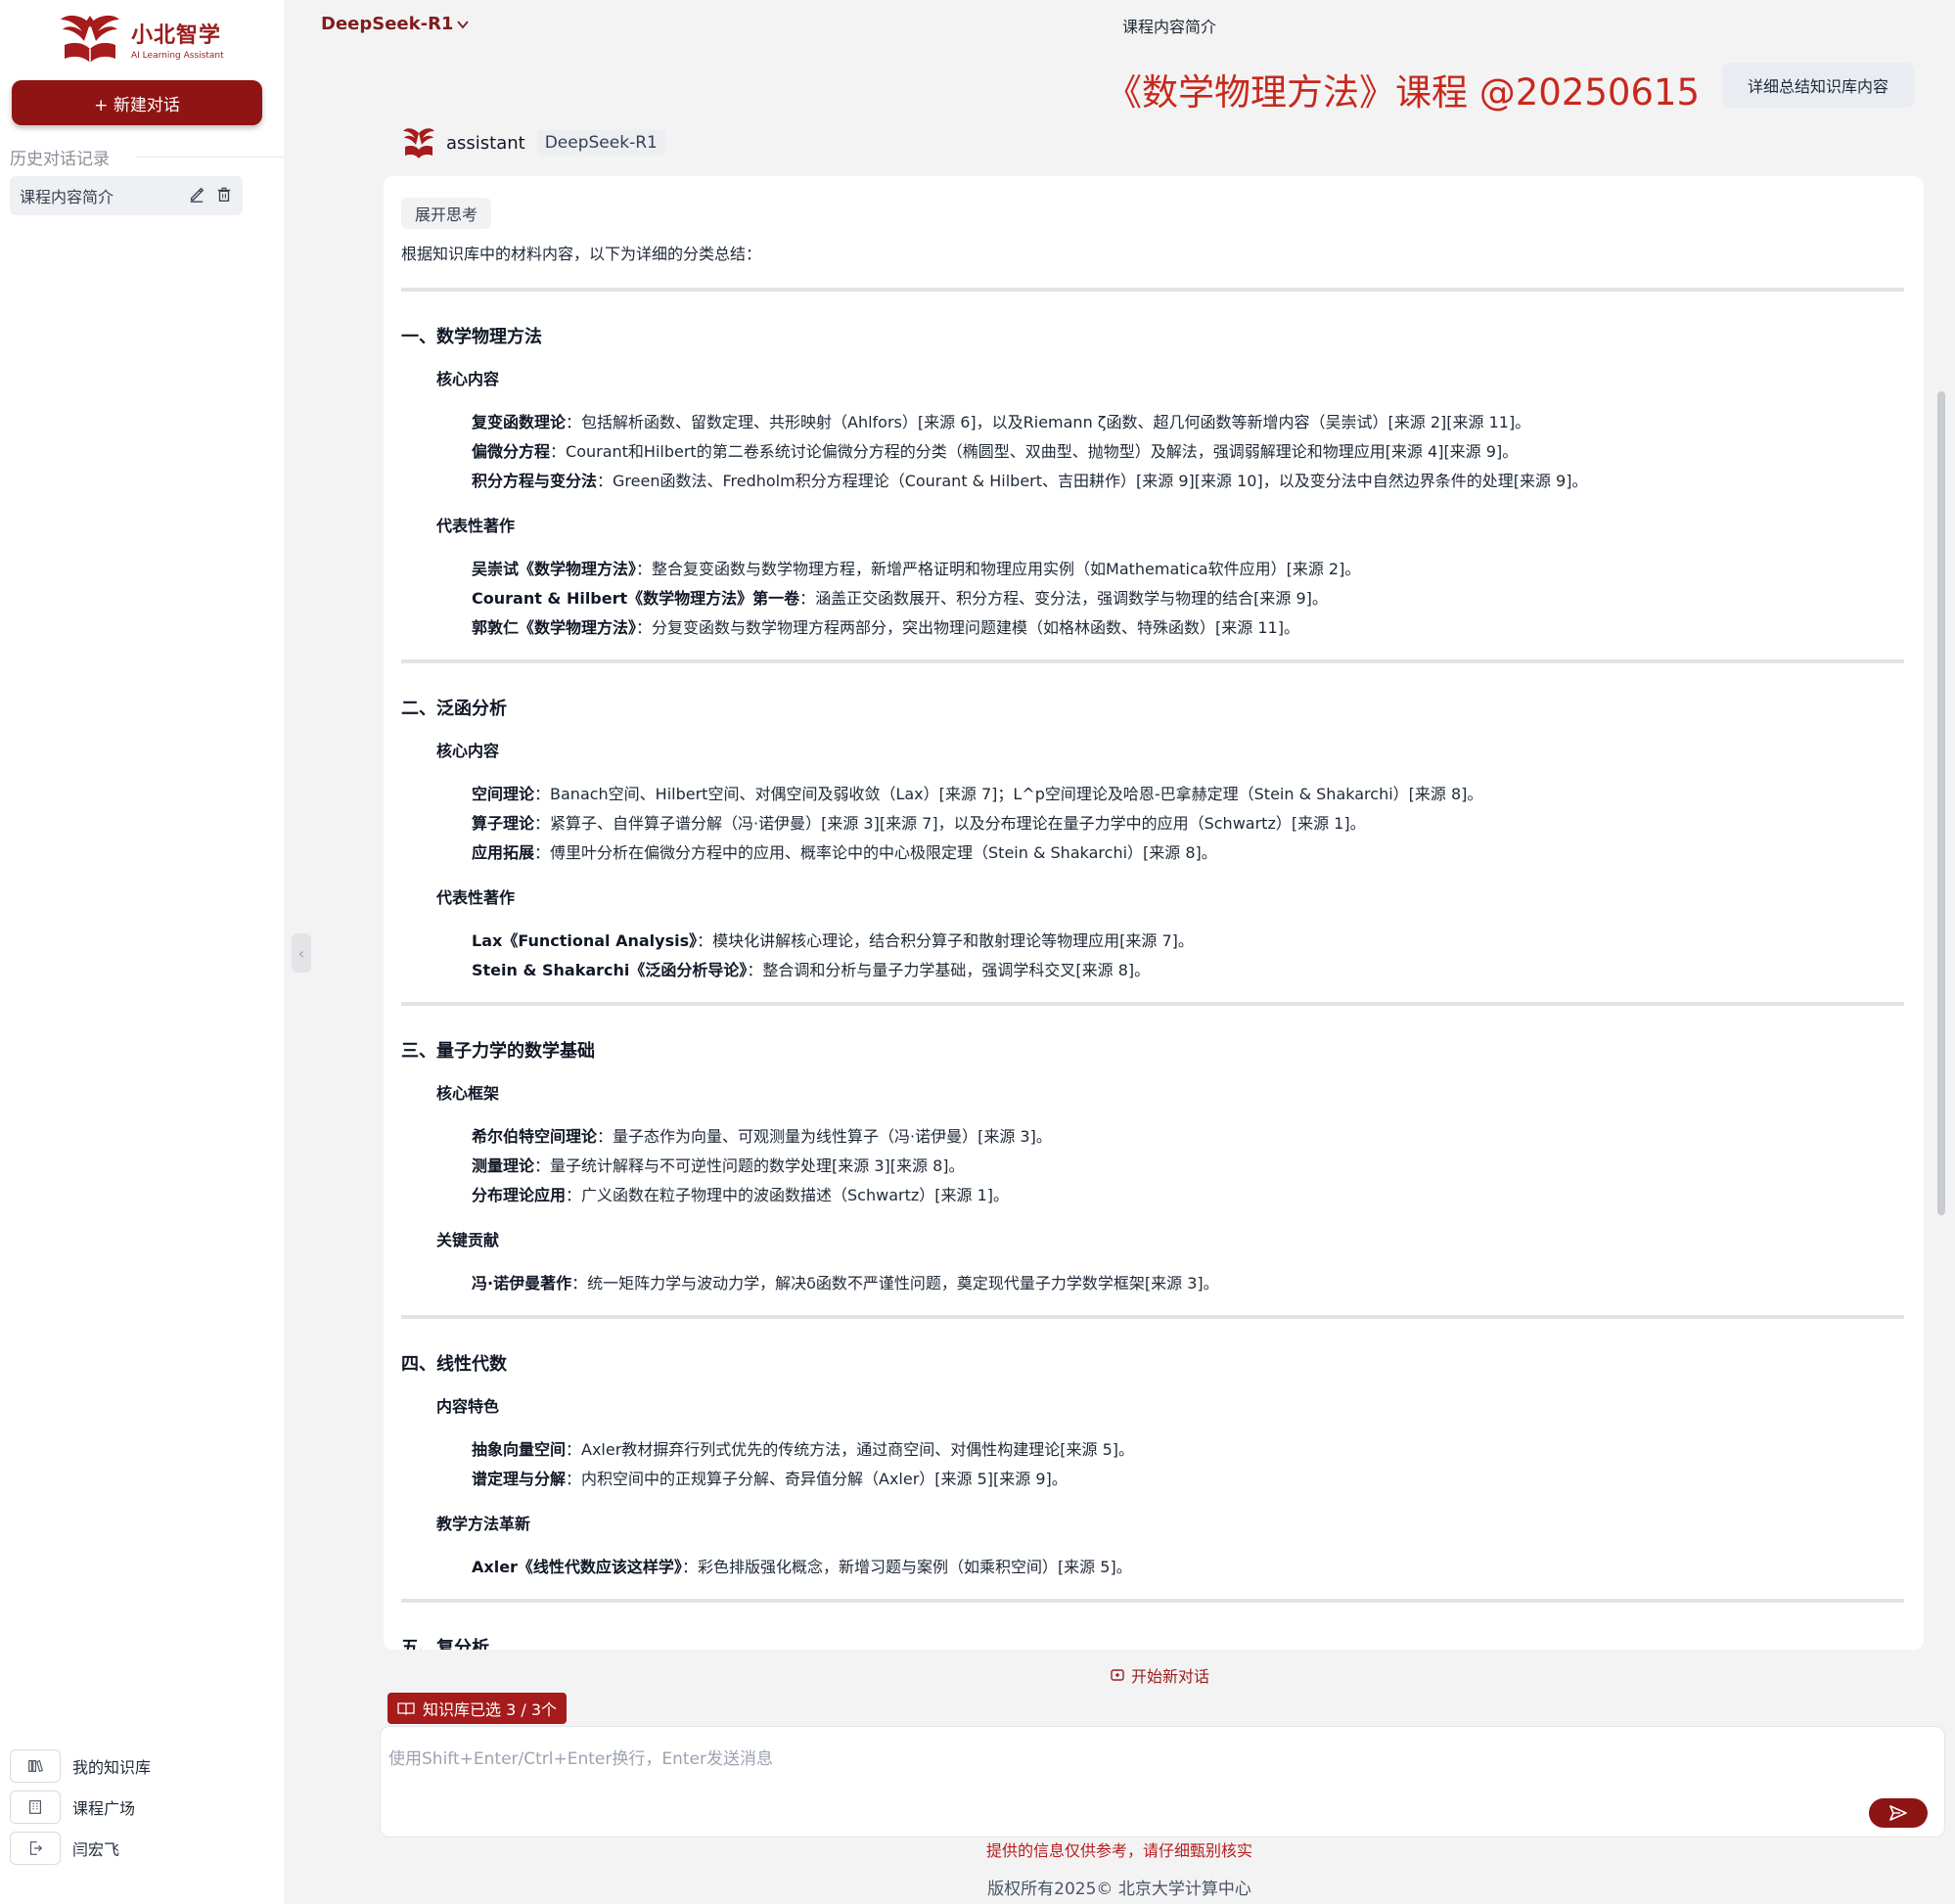 The width and height of the screenshot is (1955, 1904). What do you see at coordinates (824, 1136) in the screenshot?
I see `list-item-text: ：量子态作为向量、可观测量为线性算子（冯·诺伊曼）[来源 3]。` at bounding box center [824, 1136].